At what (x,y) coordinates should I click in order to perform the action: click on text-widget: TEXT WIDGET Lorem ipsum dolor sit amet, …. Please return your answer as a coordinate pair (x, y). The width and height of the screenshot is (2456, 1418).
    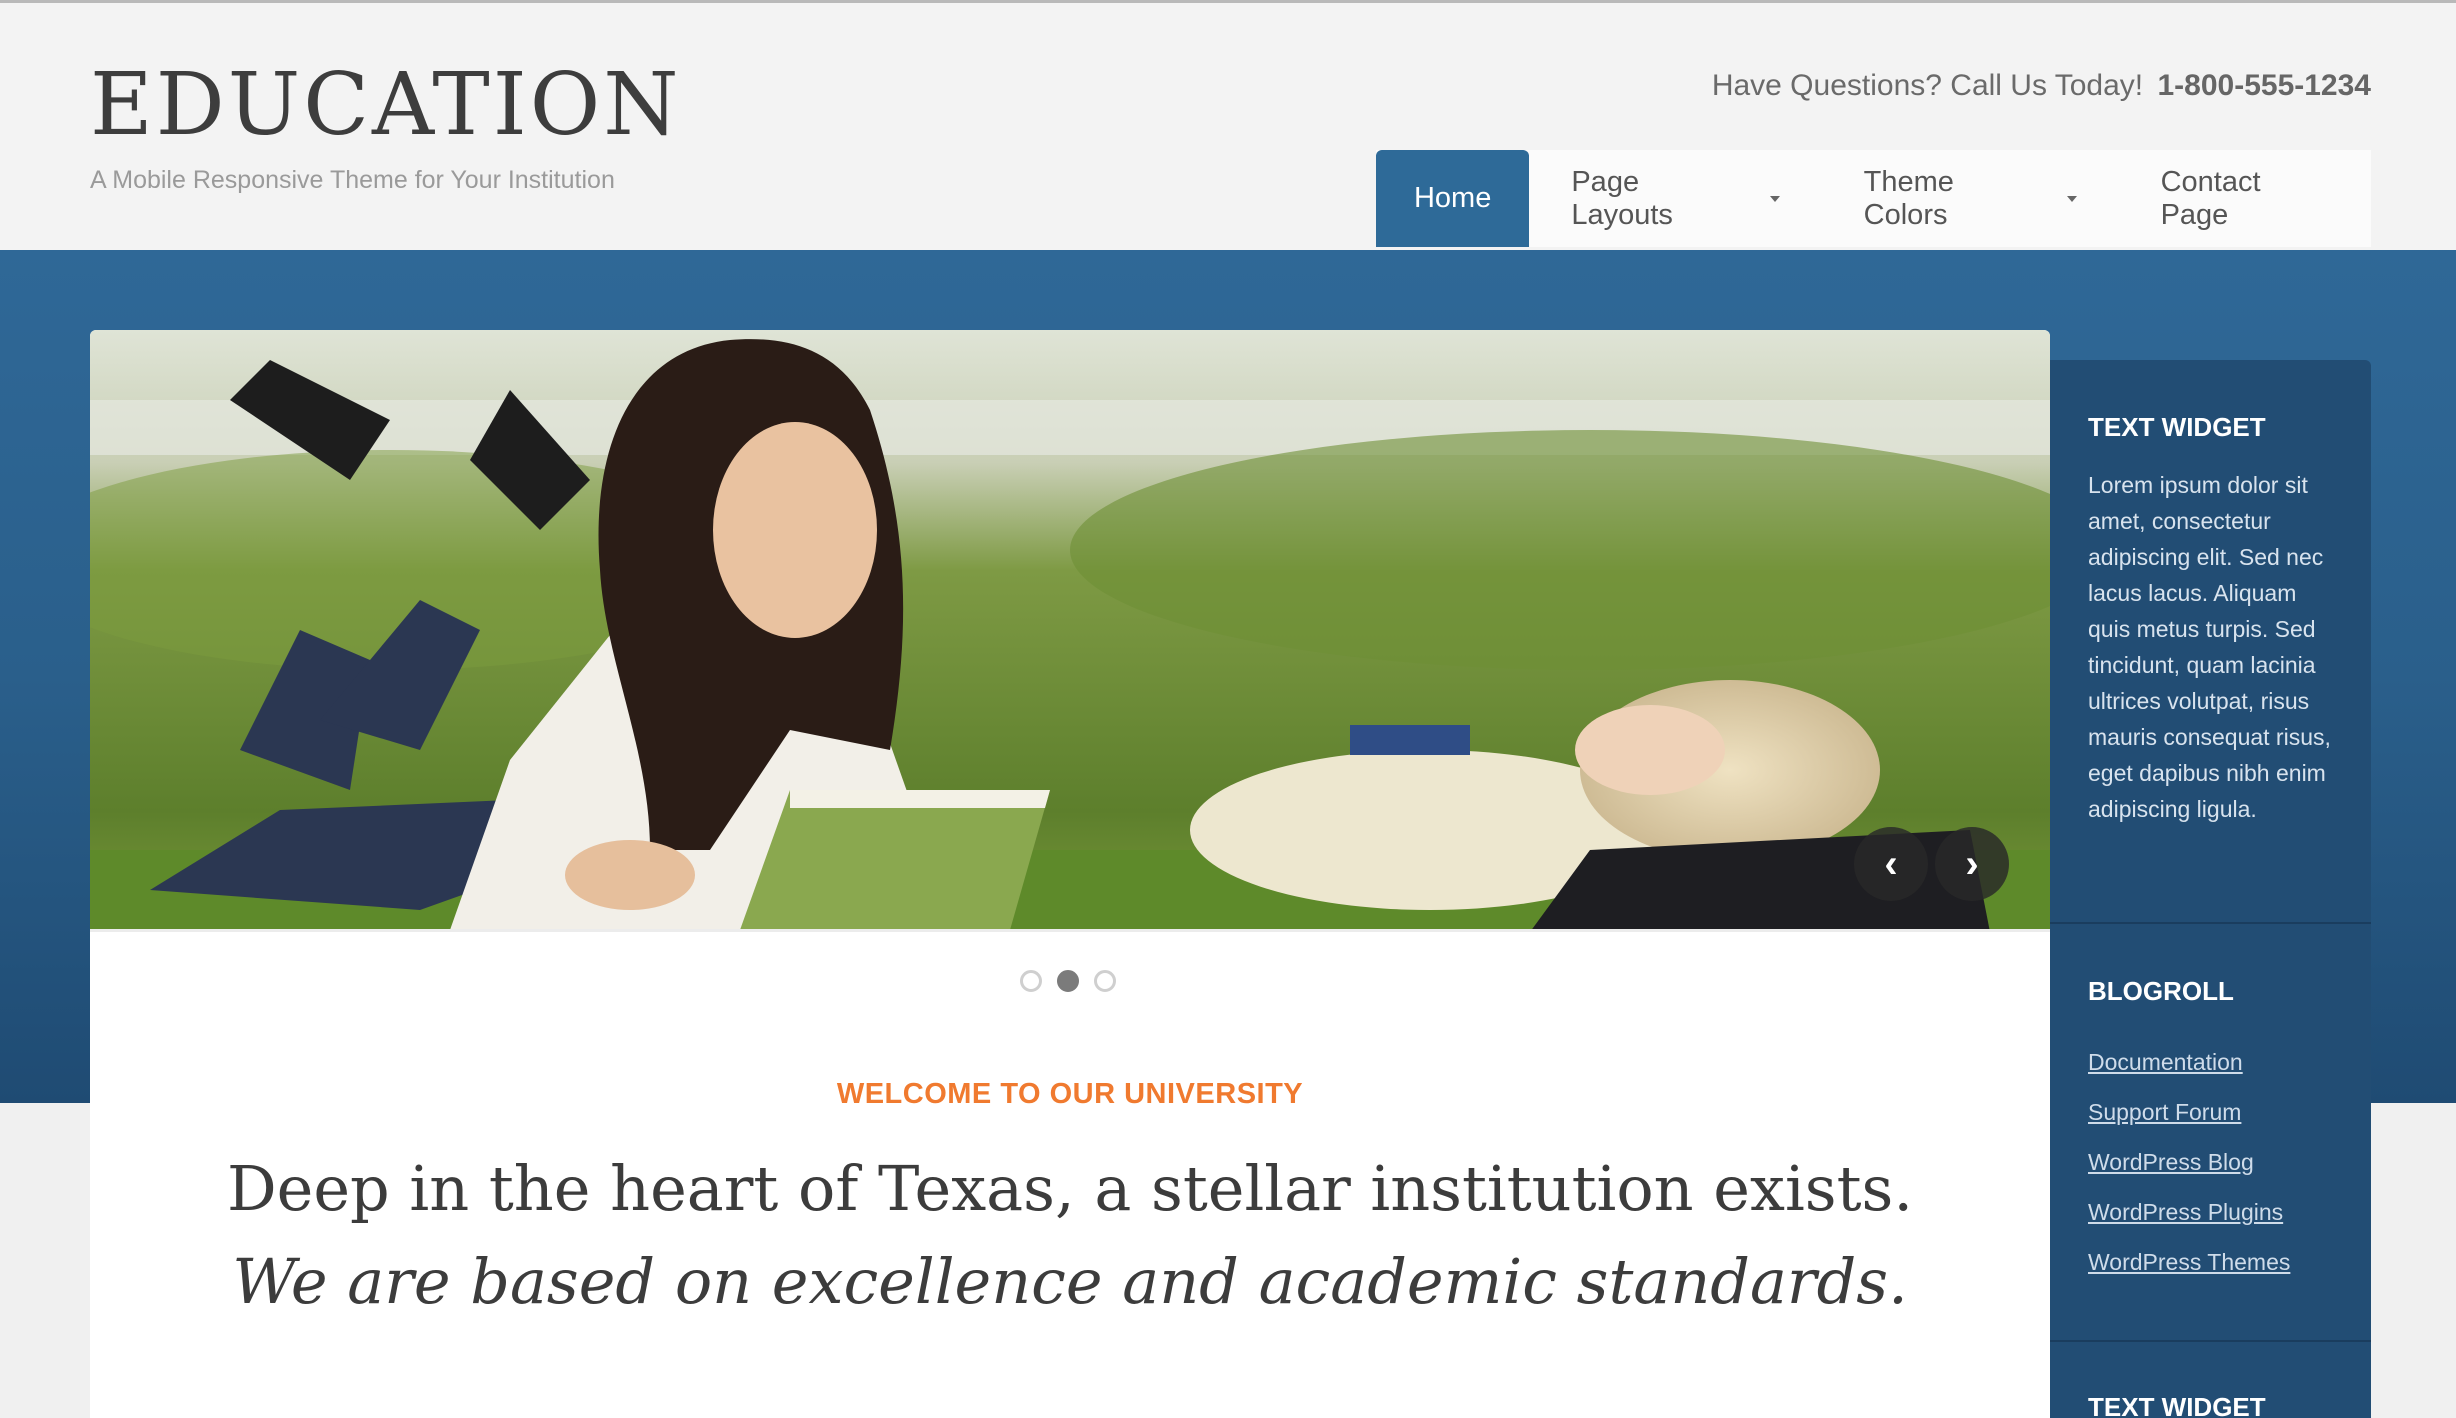
    Looking at the image, I should click on (2210, 619).